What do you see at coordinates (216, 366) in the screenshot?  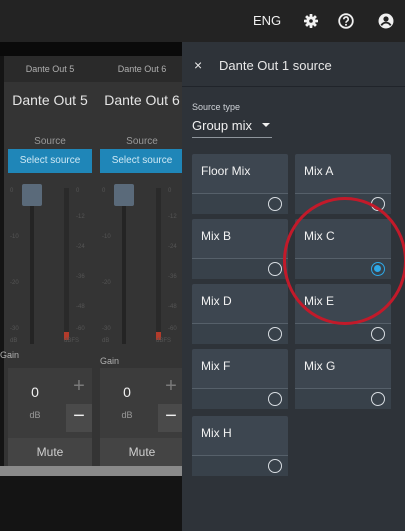 I see `mix-option-label: Mix F` at bounding box center [216, 366].